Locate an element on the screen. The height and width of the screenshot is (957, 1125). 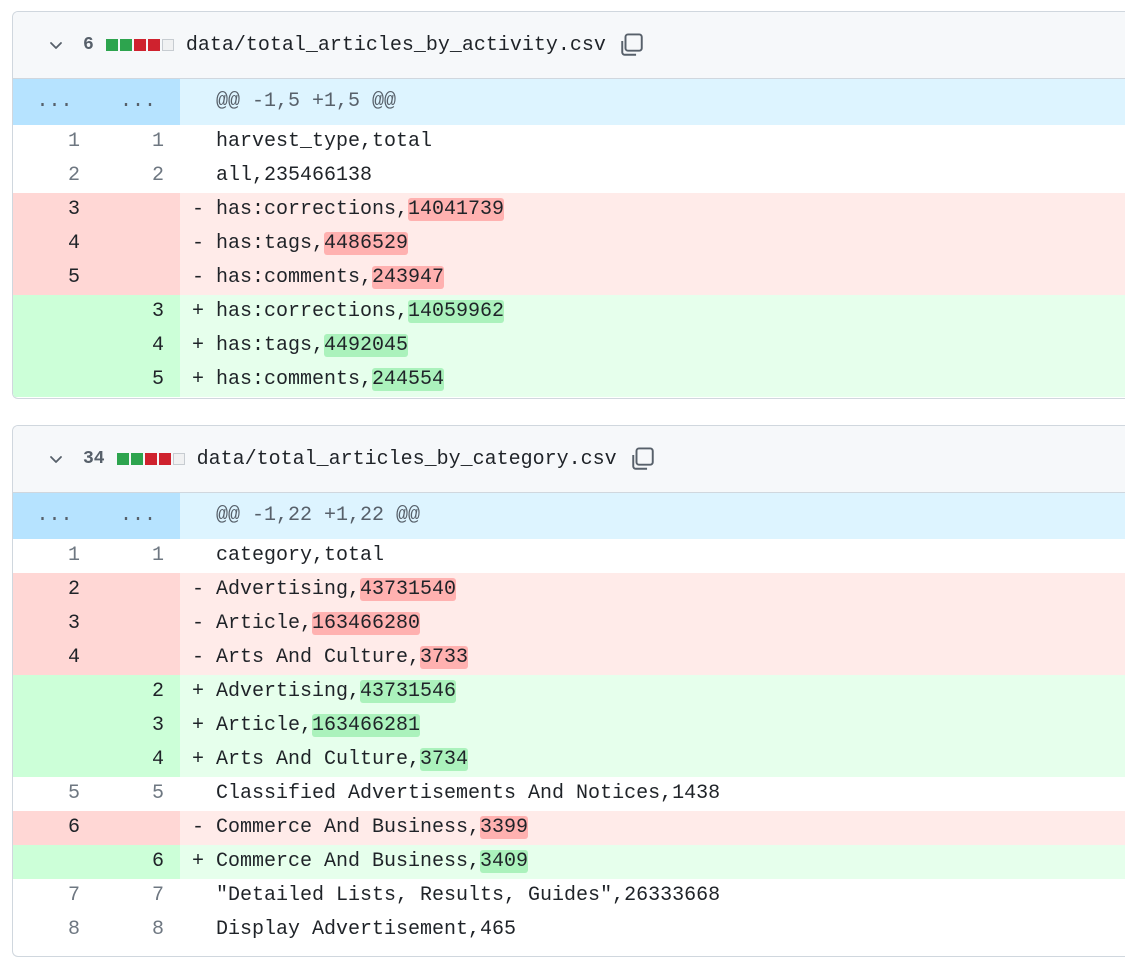
file-name-link: data/total_articles_by_category.csv is located at coordinates (407, 459).